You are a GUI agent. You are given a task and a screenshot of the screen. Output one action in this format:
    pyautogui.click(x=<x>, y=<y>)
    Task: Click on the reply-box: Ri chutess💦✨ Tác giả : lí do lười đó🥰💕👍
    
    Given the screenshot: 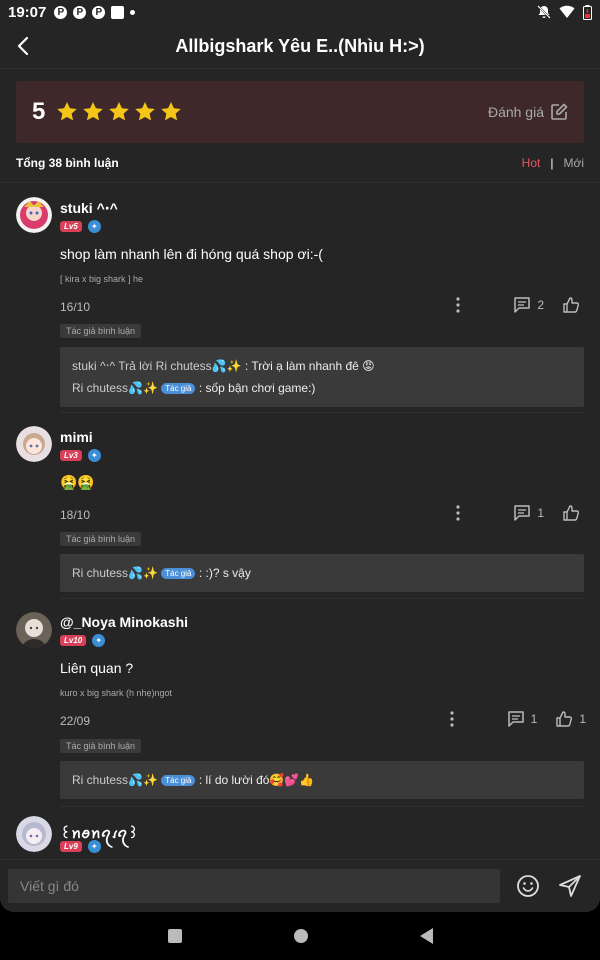 What is the action you would take?
    pyautogui.click(x=322, y=780)
    